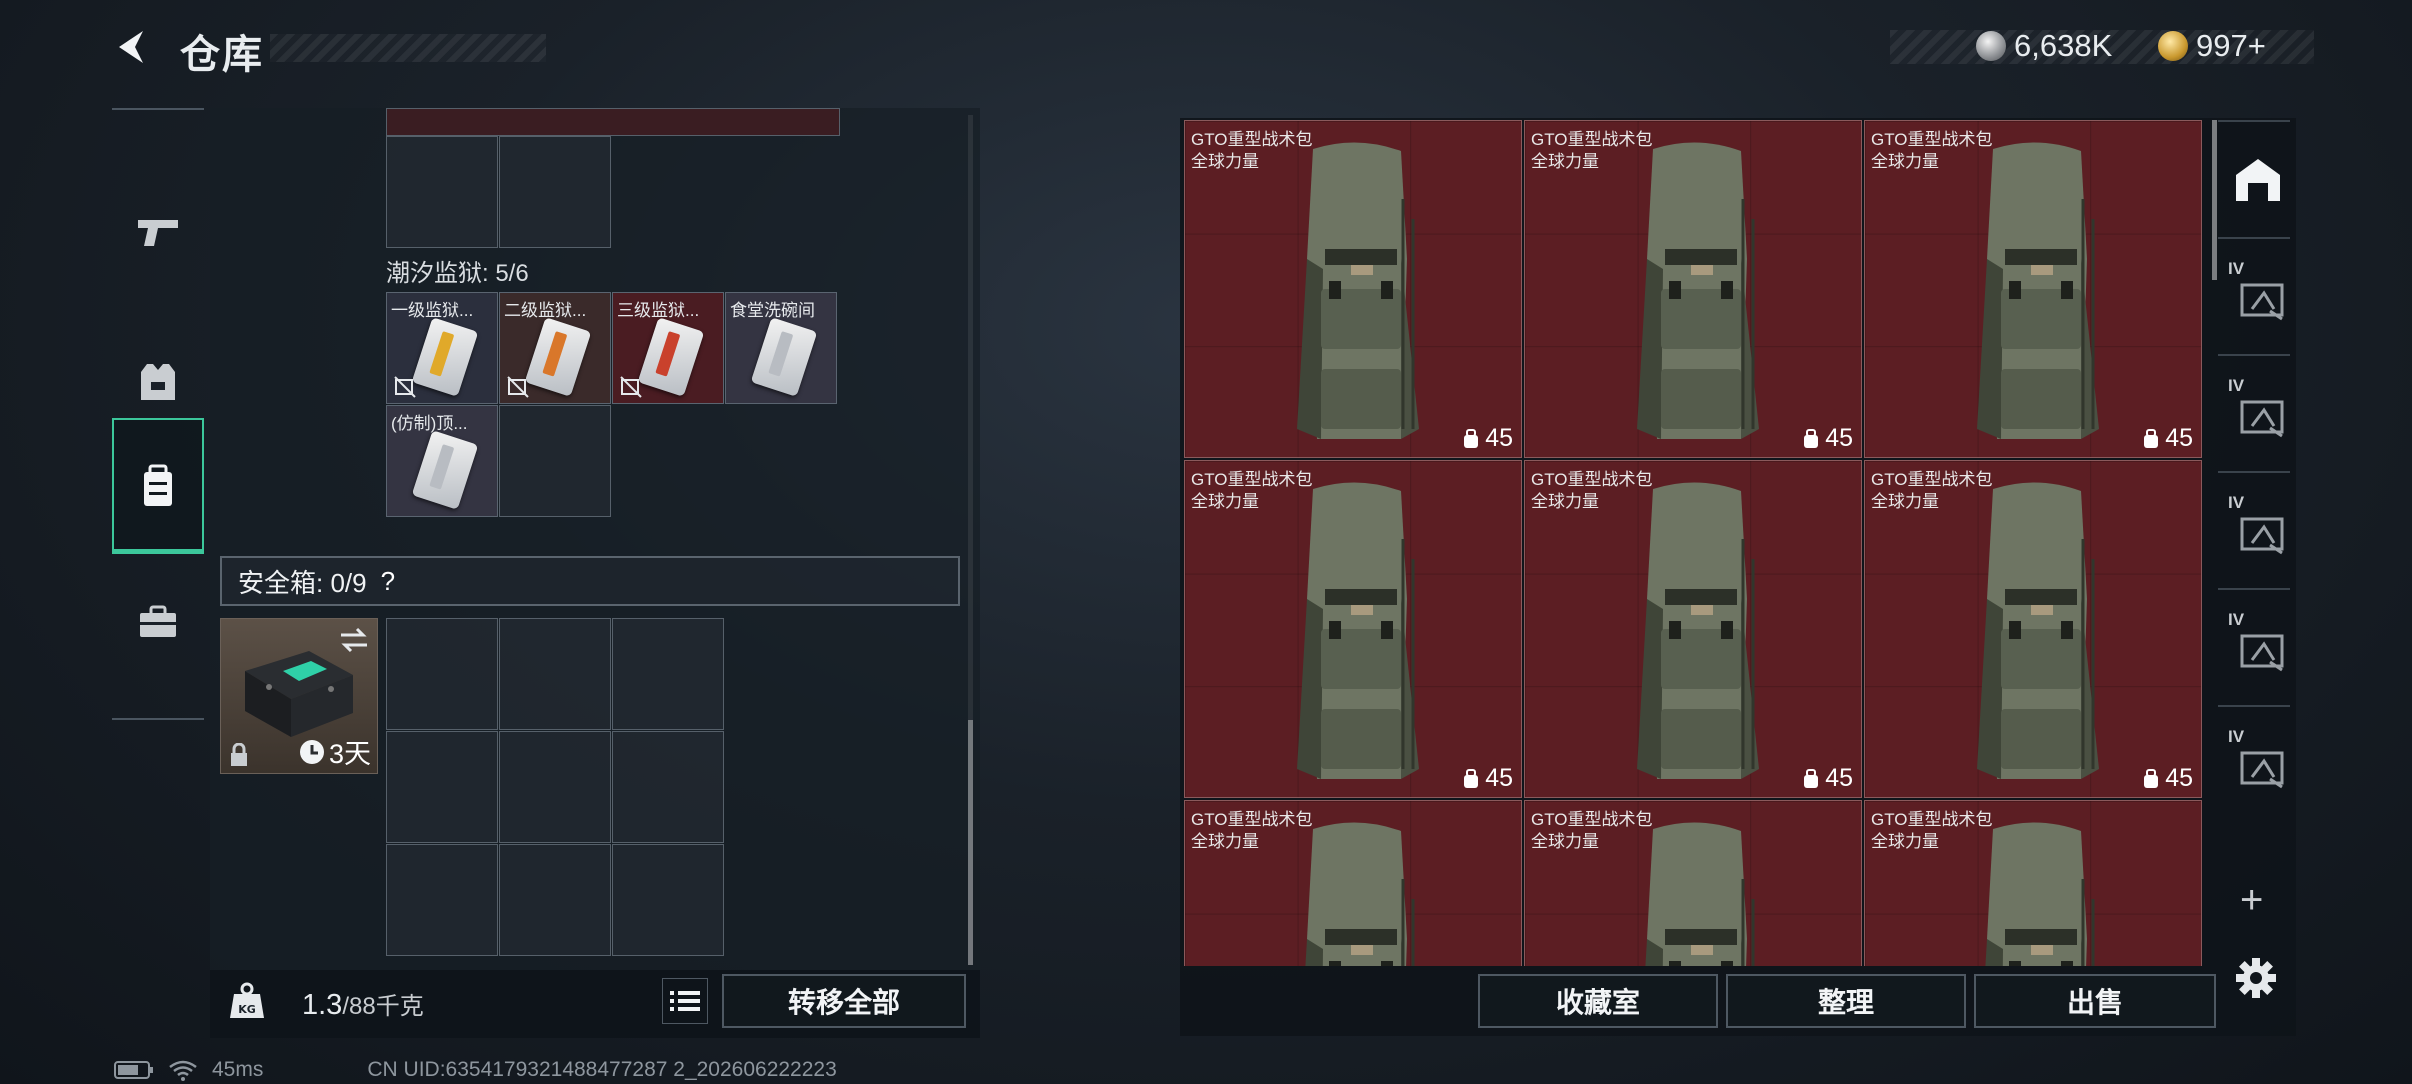 This screenshot has height=1084, width=2412. What do you see at coordinates (2258, 647) in the screenshot?
I see `side-tab-4: IV` at bounding box center [2258, 647].